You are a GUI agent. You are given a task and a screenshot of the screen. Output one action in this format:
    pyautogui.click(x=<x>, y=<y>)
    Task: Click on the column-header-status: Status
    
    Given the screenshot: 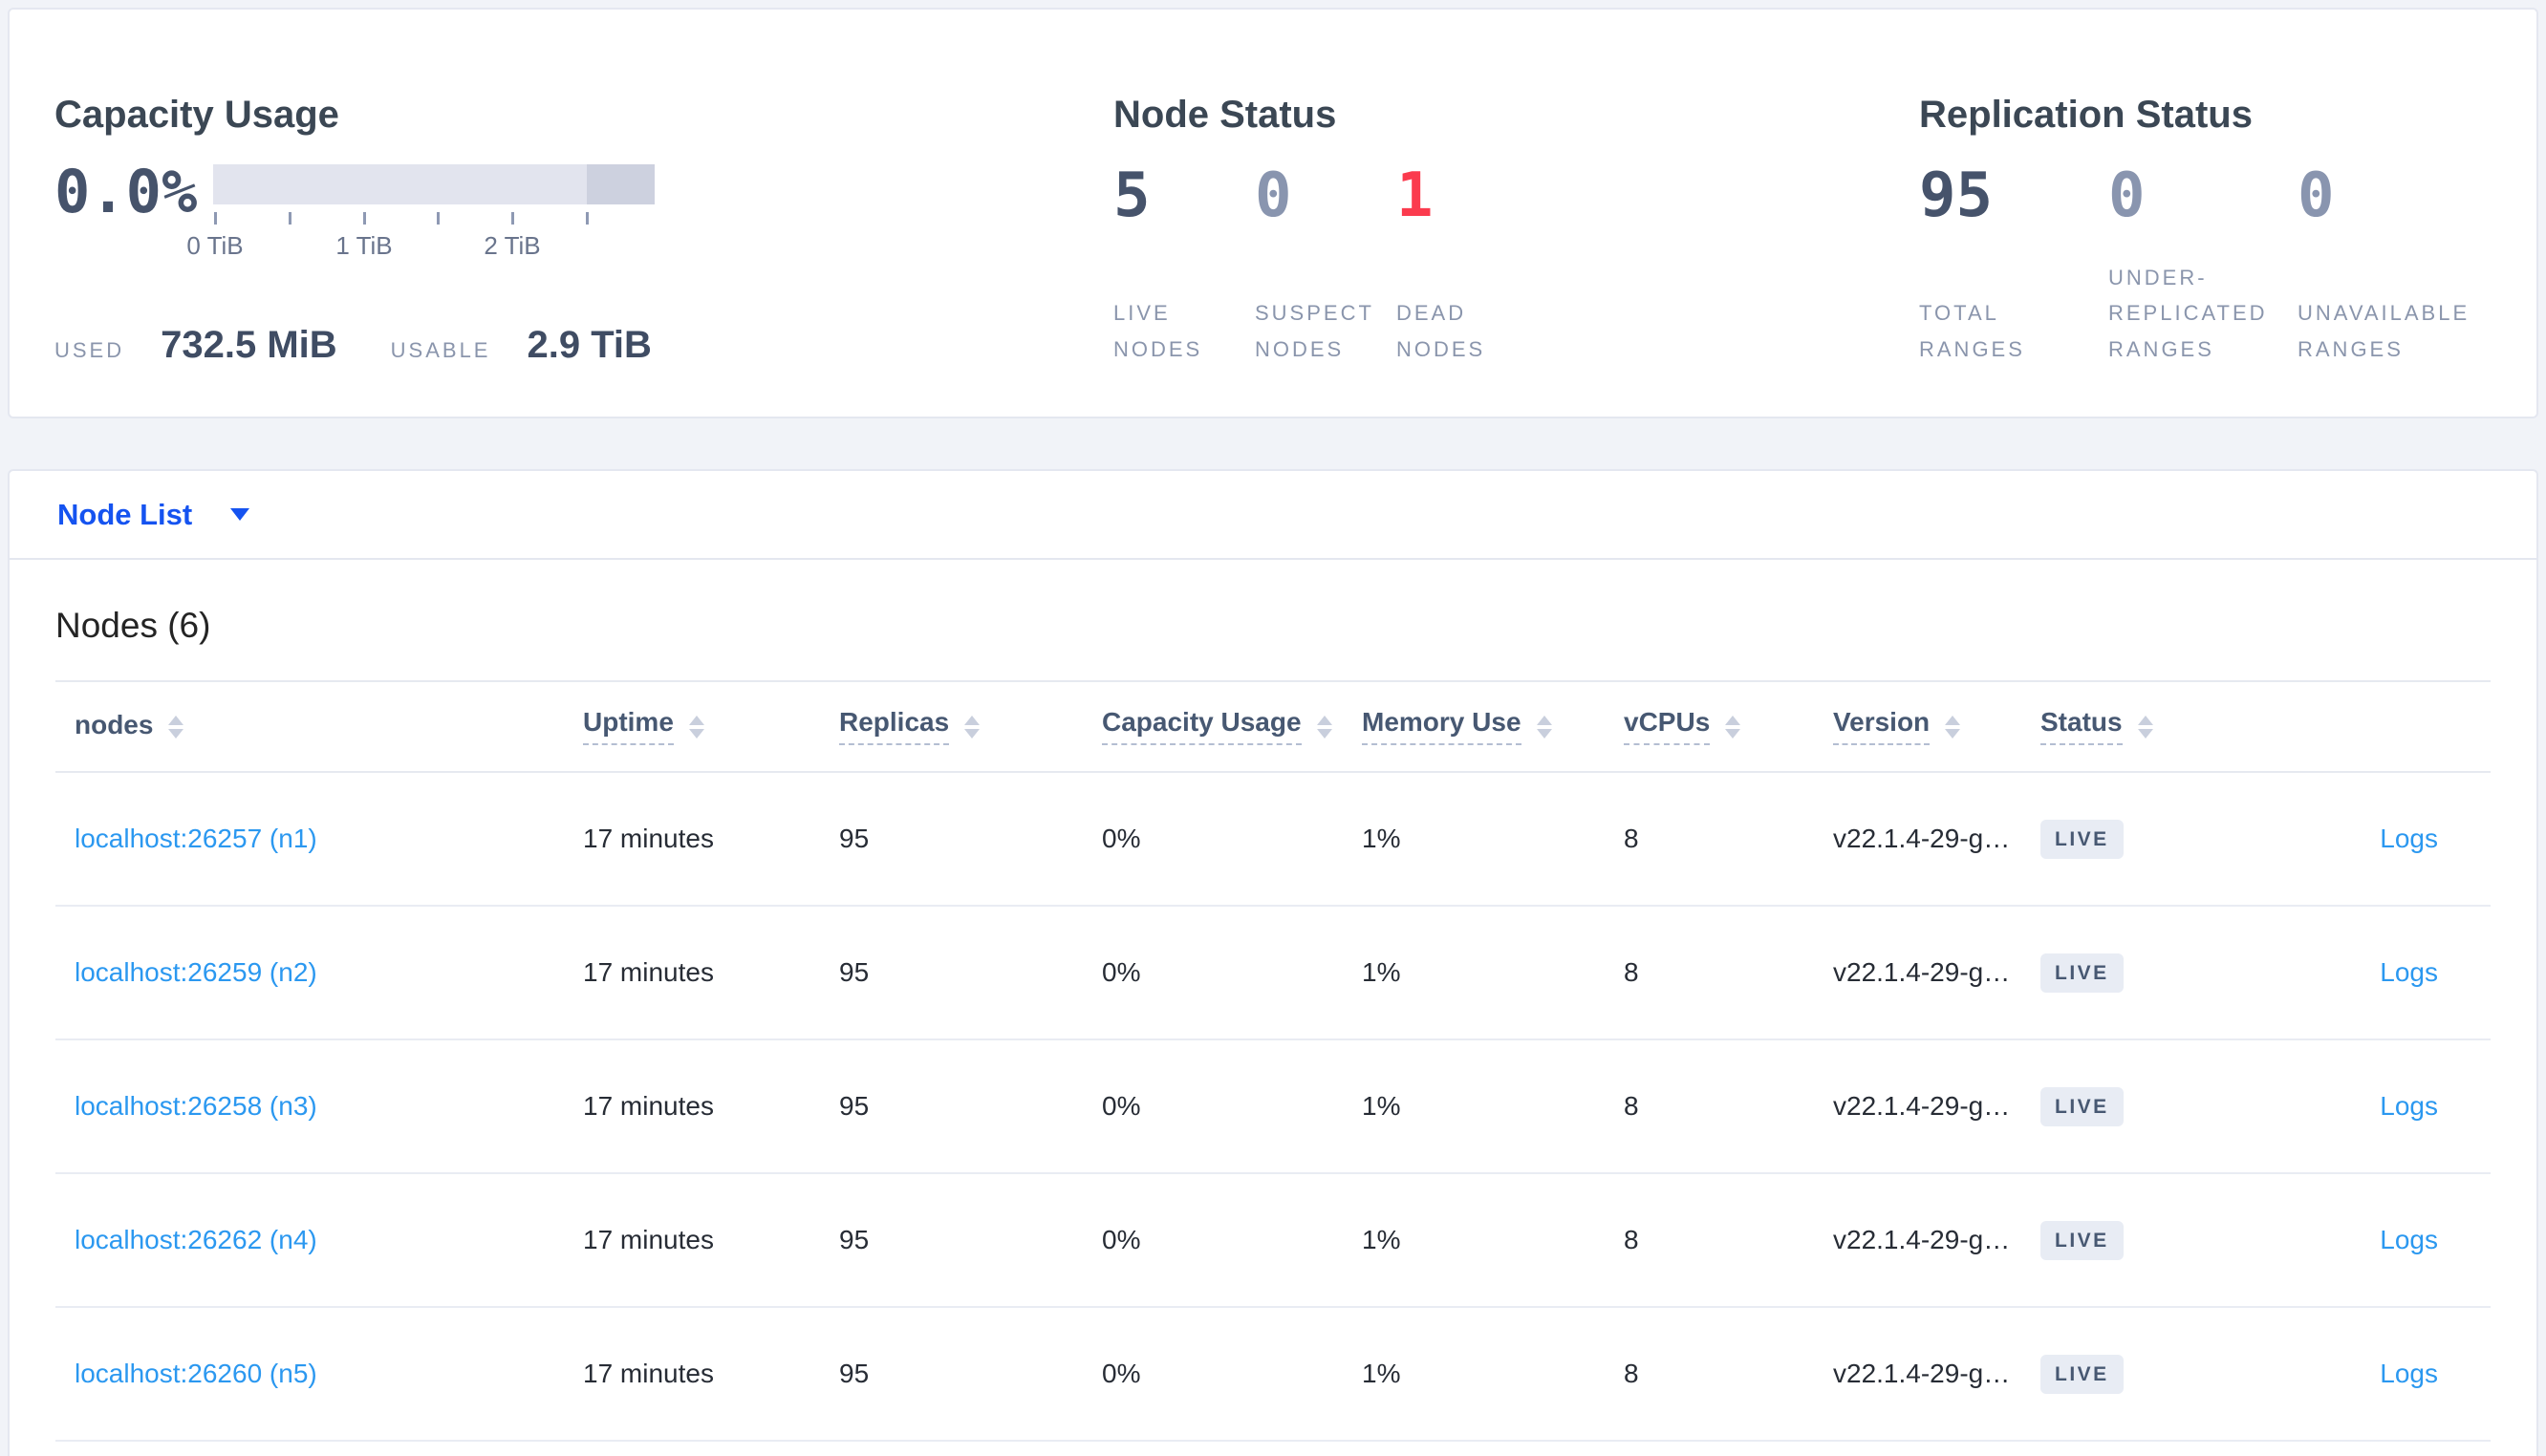 What is the action you would take?
    pyautogui.click(x=2144, y=726)
    